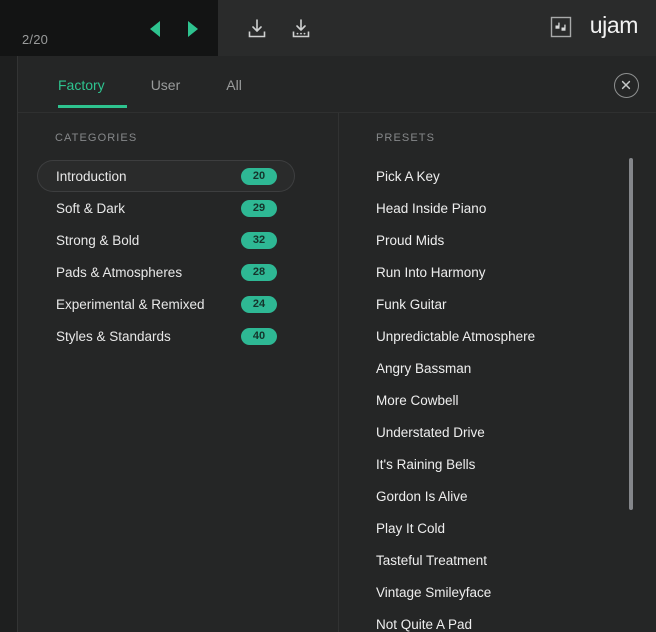 The image size is (656, 632). I want to click on preset-nav-arrows, so click(173, 29).